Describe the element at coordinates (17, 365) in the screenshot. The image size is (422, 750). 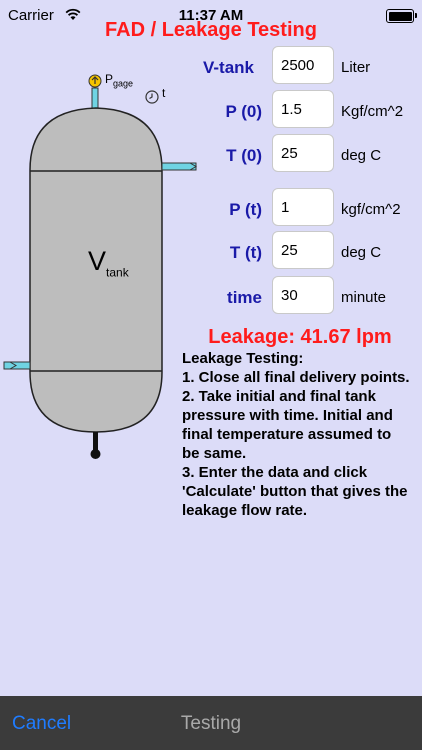
I see `inlet-pipe-left` at that location.